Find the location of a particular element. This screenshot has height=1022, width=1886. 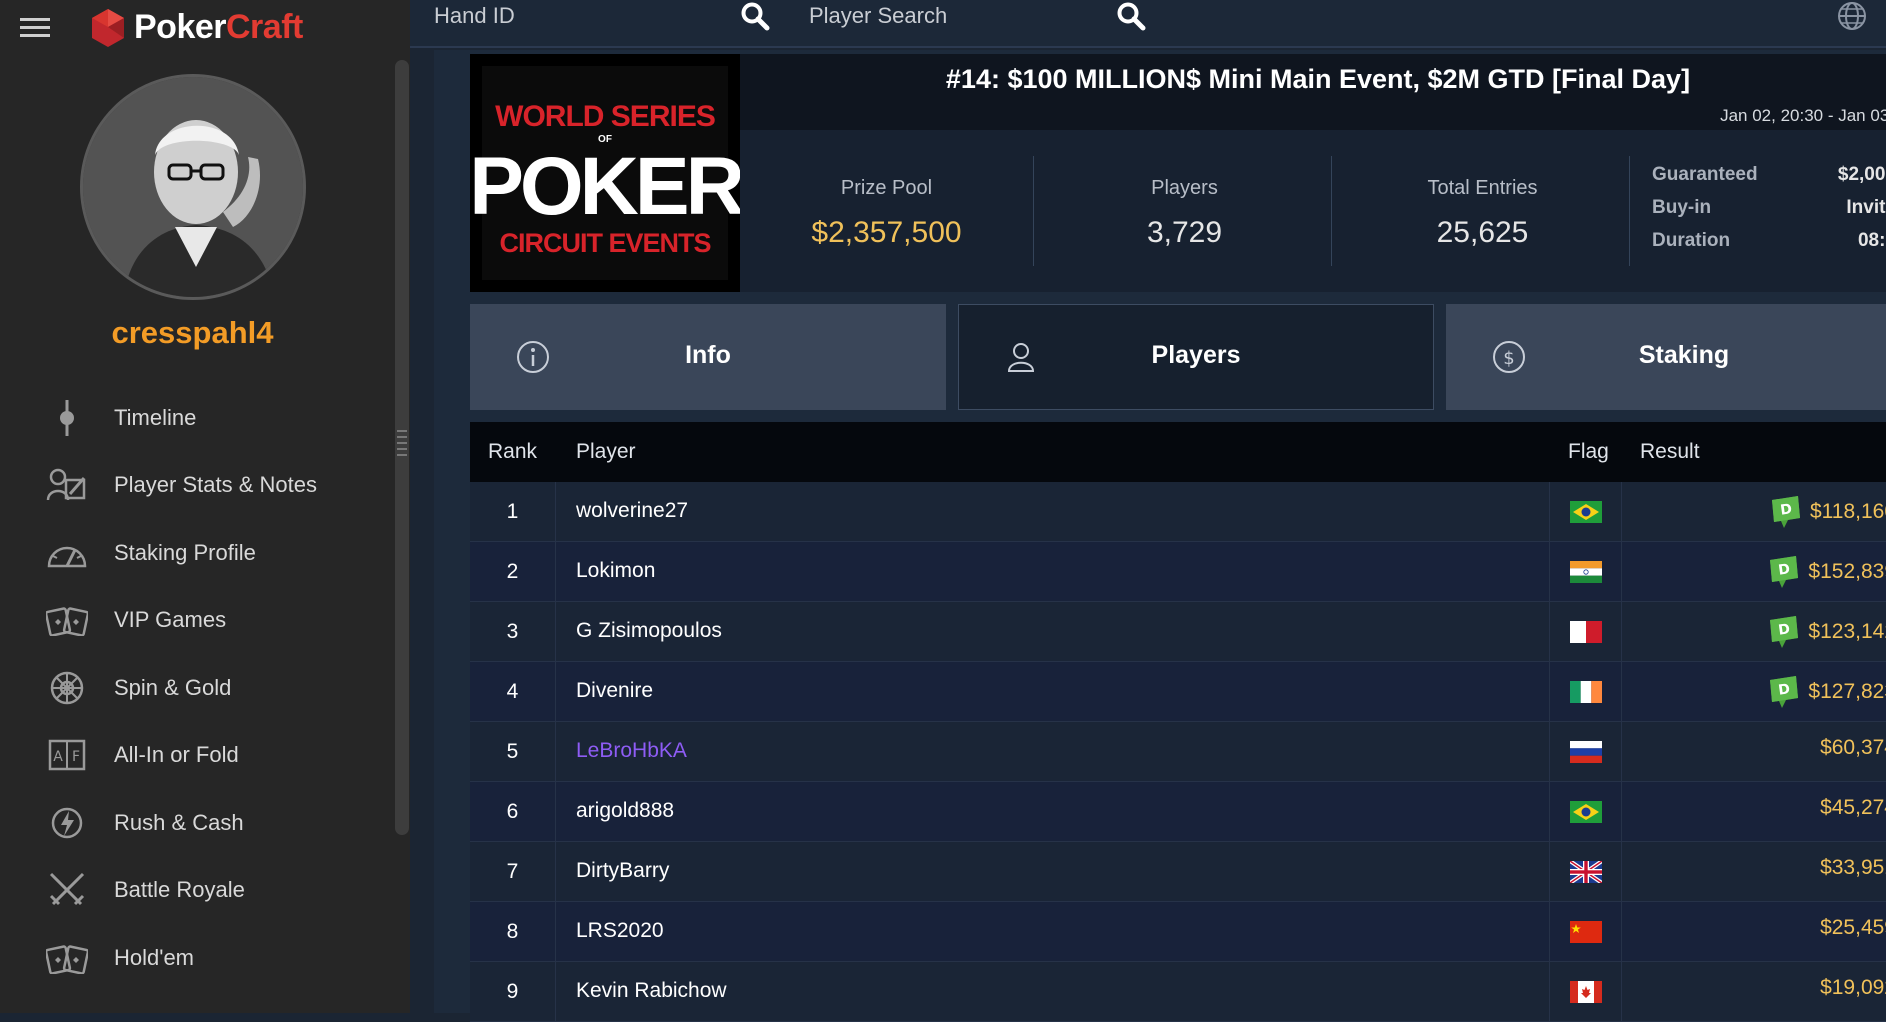

player-name: Kevin Rabichow is located at coordinates (651, 991).